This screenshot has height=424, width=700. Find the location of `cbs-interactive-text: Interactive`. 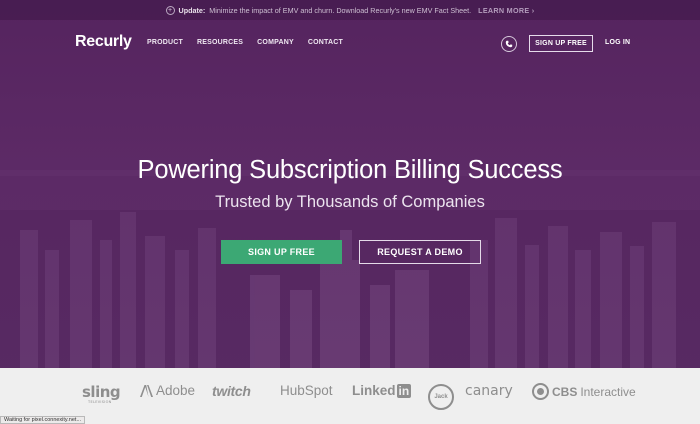

cbs-interactive-text: Interactive is located at coordinates (608, 391).